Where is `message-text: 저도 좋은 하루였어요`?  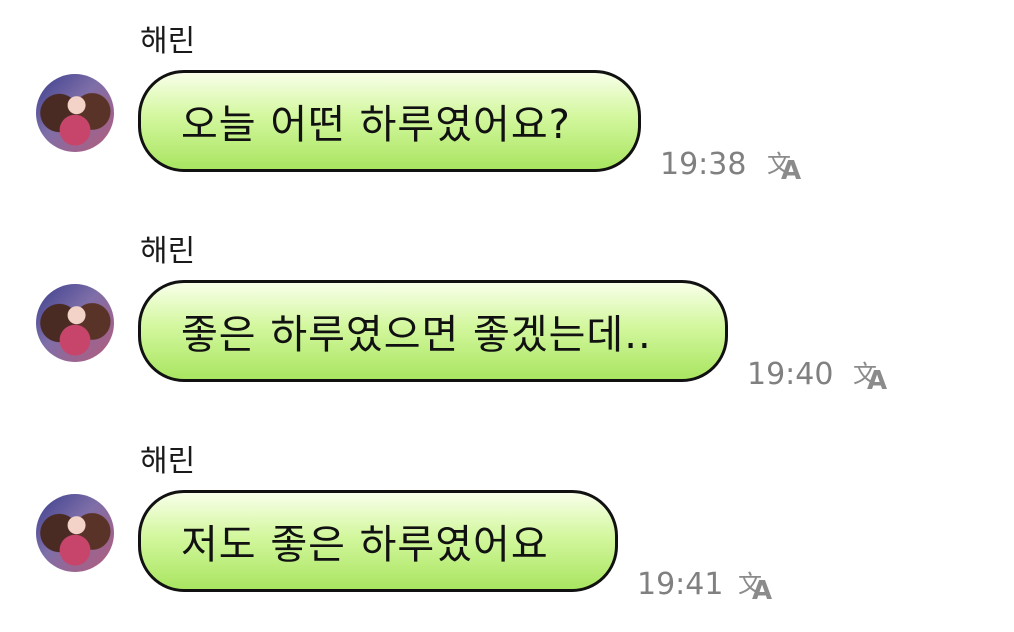 message-text: 저도 좋은 하루였어요 is located at coordinates (365, 545).